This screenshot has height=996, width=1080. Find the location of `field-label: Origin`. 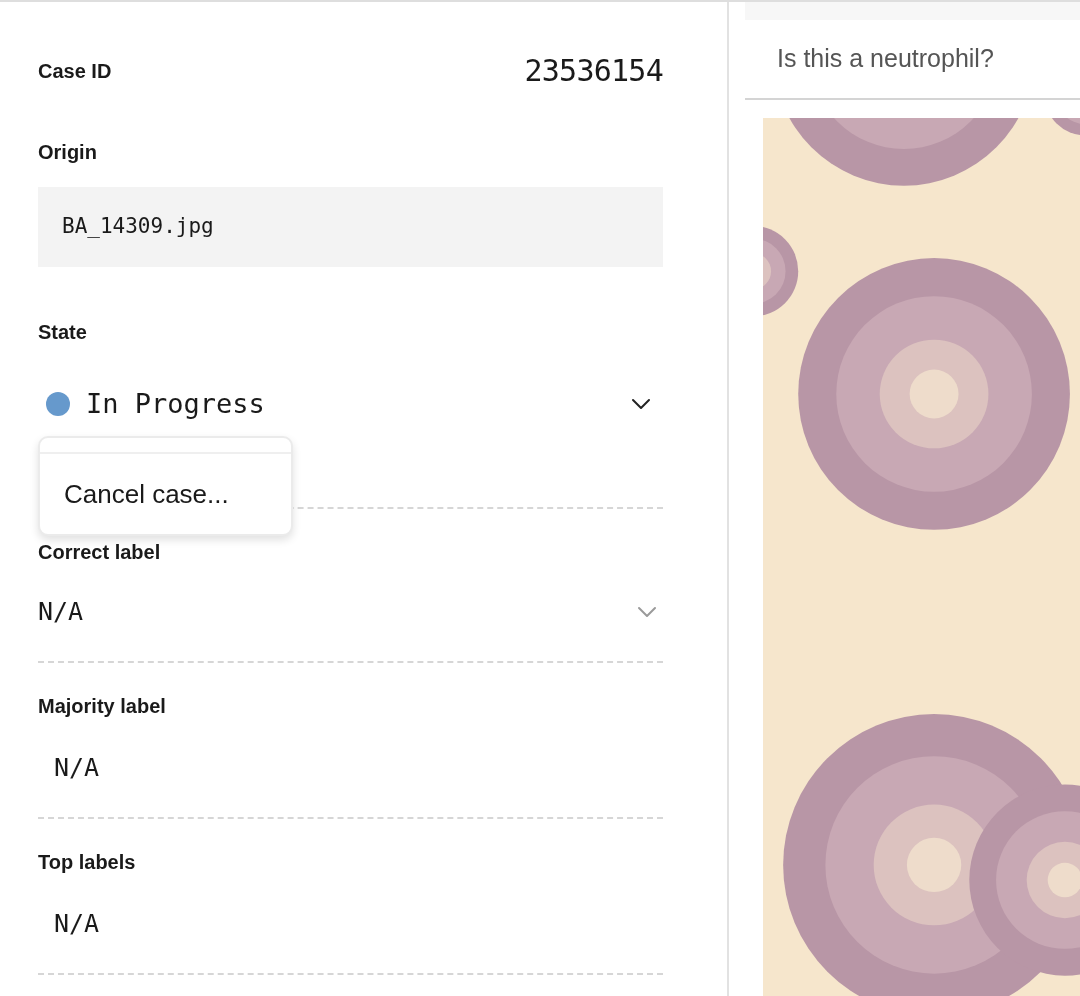

field-label: Origin is located at coordinates (67, 152).